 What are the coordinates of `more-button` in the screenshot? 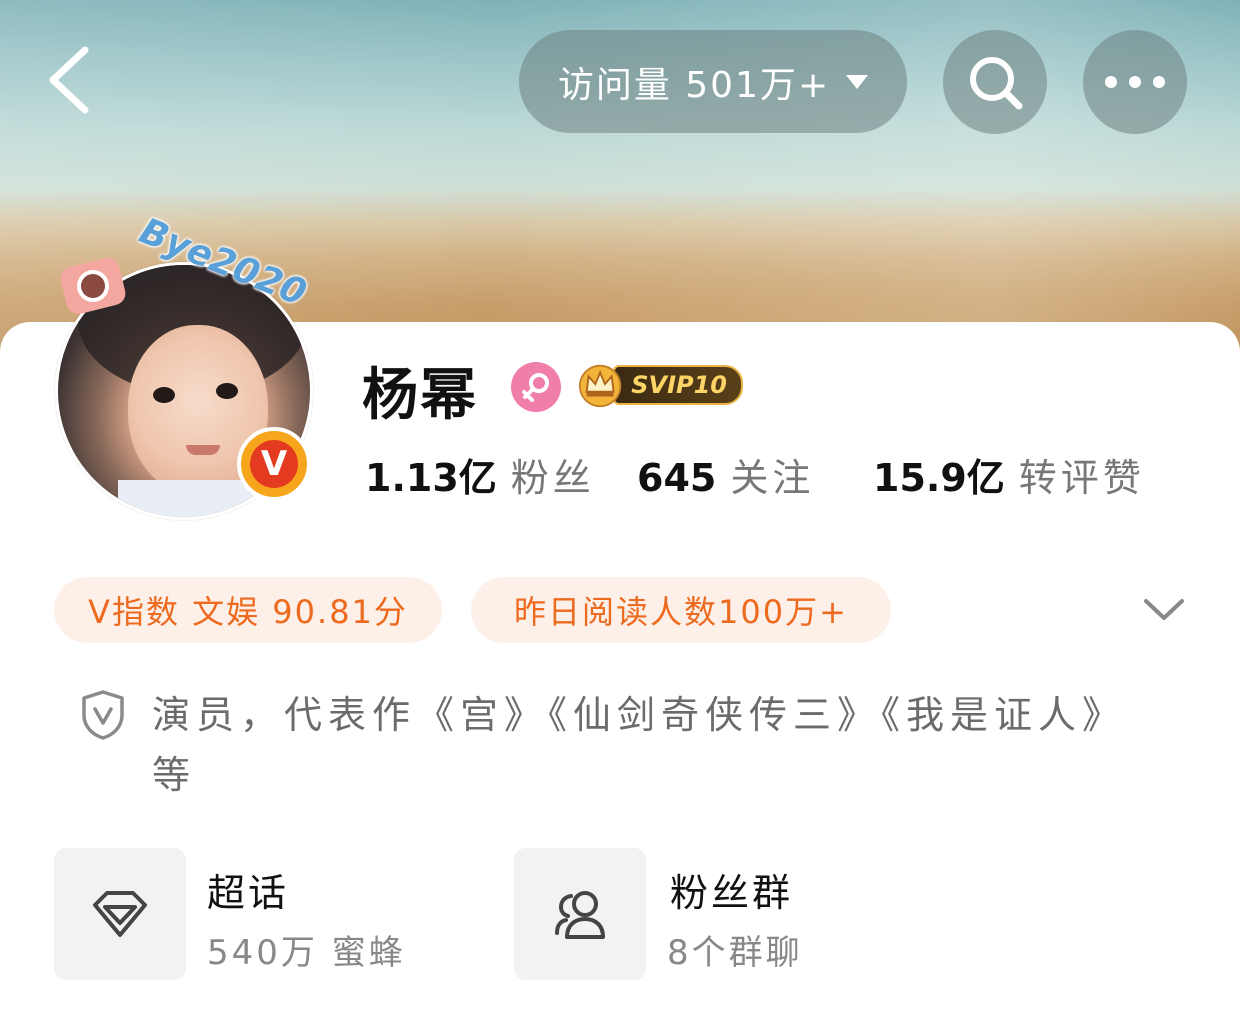 It's located at (1135, 82).